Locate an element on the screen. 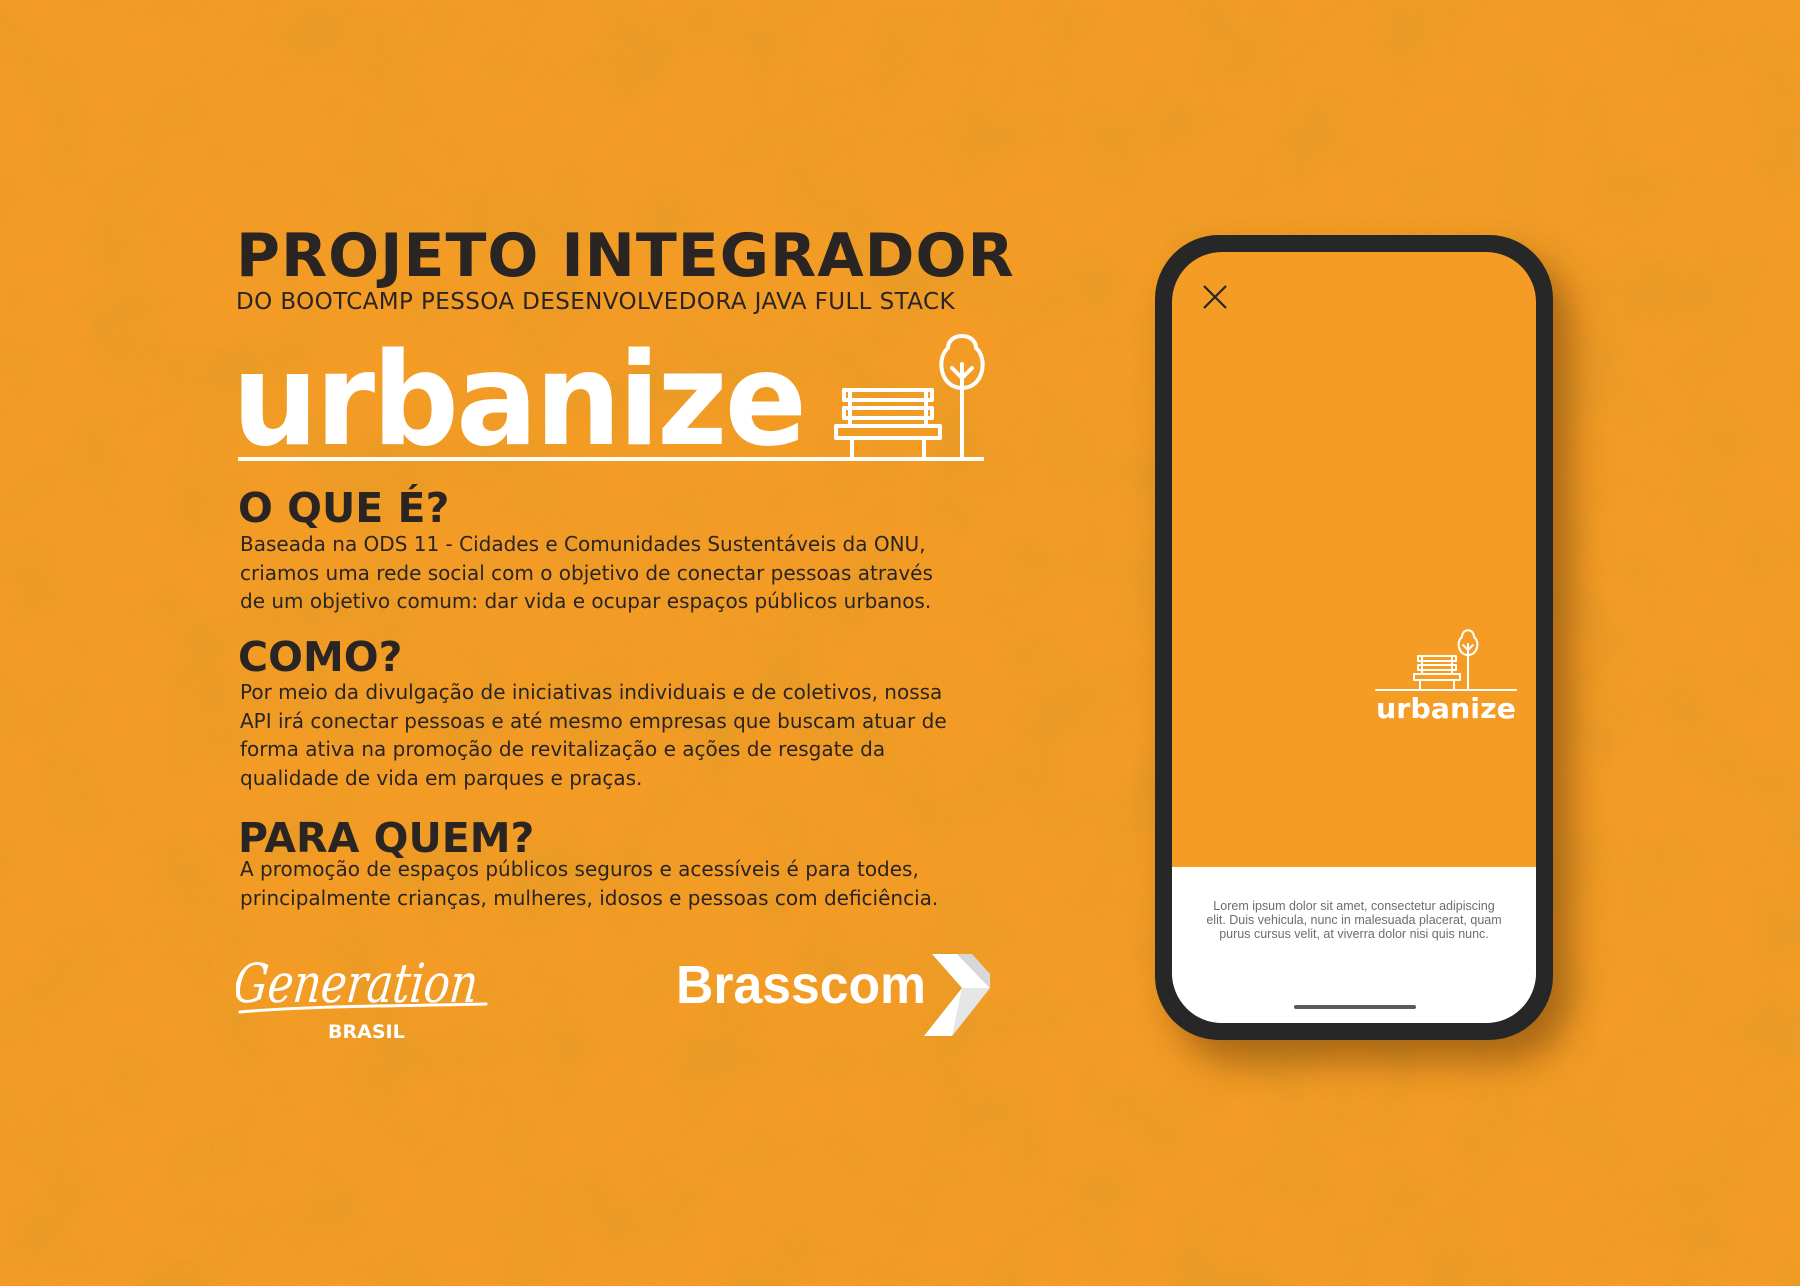  phone-logo-wordmark: urbanize is located at coordinates (1446, 707).